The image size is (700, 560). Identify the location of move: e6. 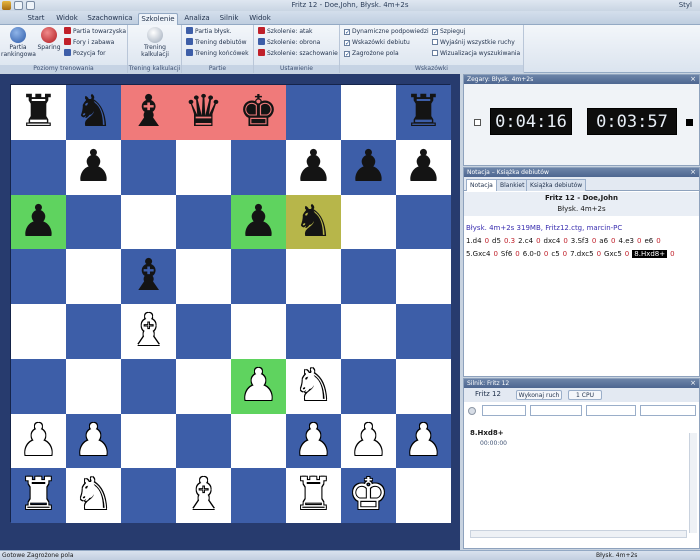
(648, 241).